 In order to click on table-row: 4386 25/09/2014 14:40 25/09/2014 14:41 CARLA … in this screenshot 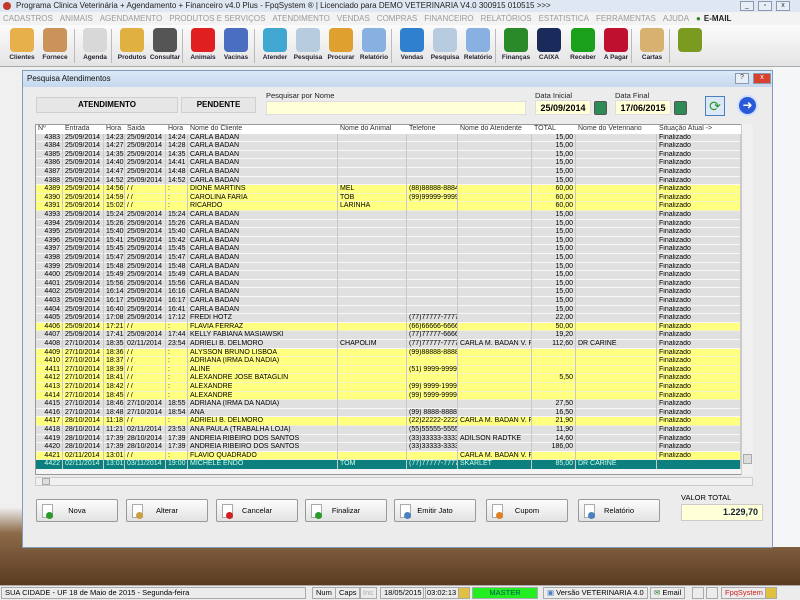, I will do `click(394, 163)`.